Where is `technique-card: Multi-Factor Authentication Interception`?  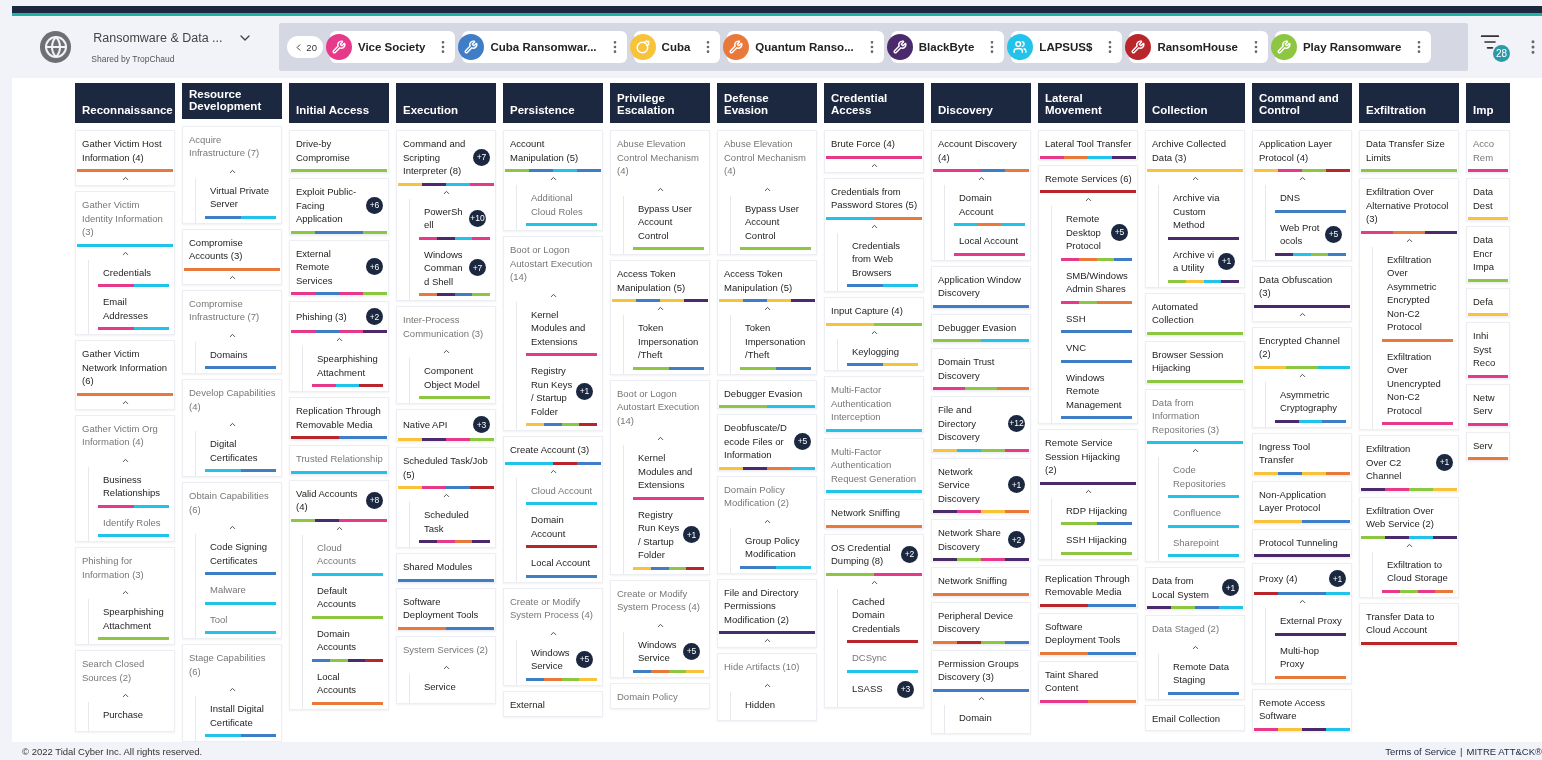
technique-card: Multi-Factor Authentication Interception is located at coordinates (874, 404).